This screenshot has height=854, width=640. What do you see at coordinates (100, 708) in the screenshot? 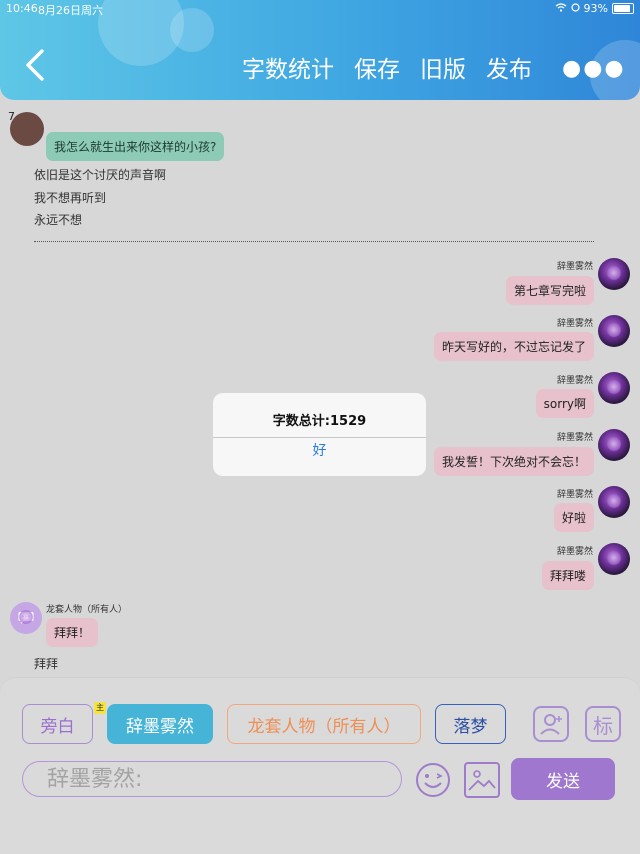
I see `main-role-badge: 主` at bounding box center [100, 708].